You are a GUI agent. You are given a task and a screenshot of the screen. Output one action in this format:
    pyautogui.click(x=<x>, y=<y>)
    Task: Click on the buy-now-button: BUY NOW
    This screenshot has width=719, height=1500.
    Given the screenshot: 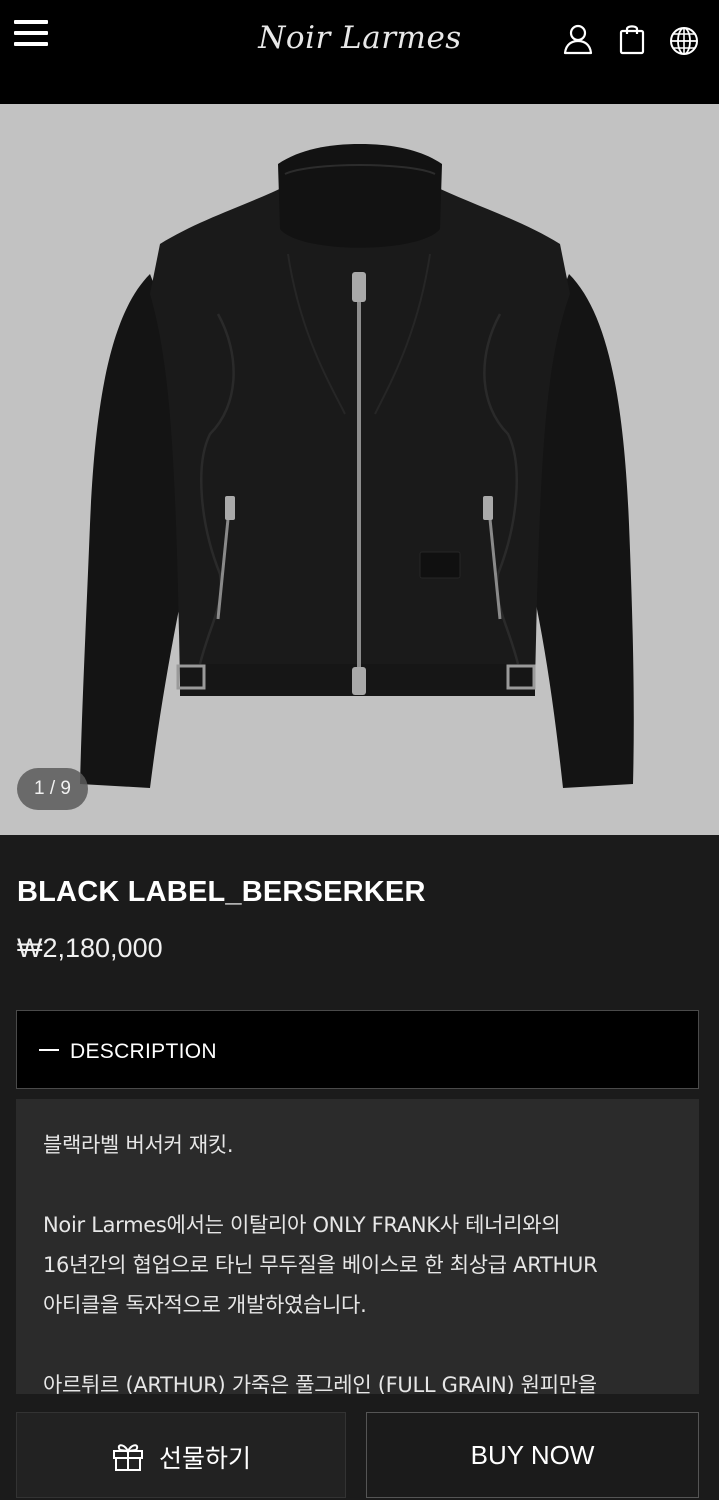 What is the action you would take?
    pyautogui.click(x=532, y=1455)
    